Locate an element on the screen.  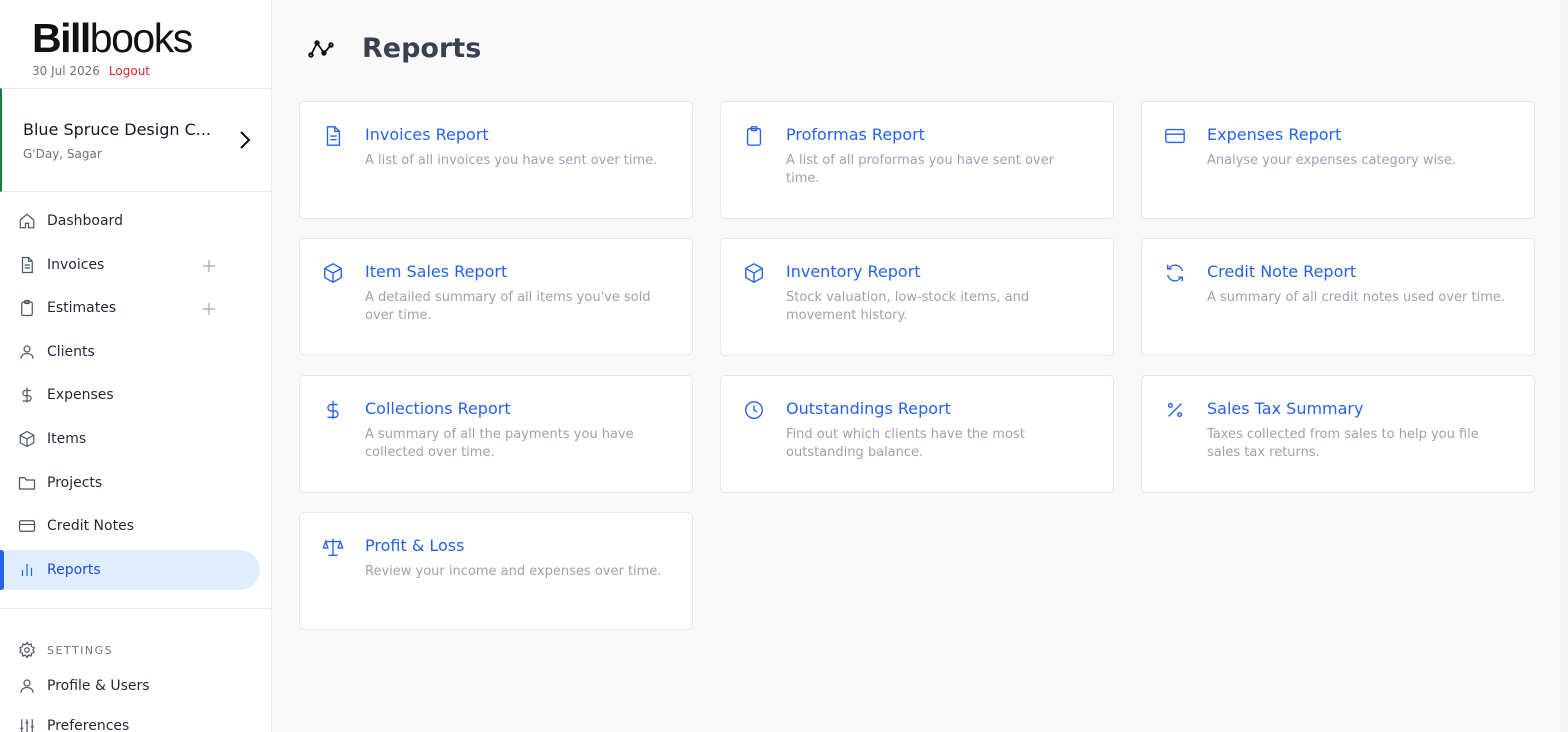
nav-label: Items is located at coordinates (67, 438).